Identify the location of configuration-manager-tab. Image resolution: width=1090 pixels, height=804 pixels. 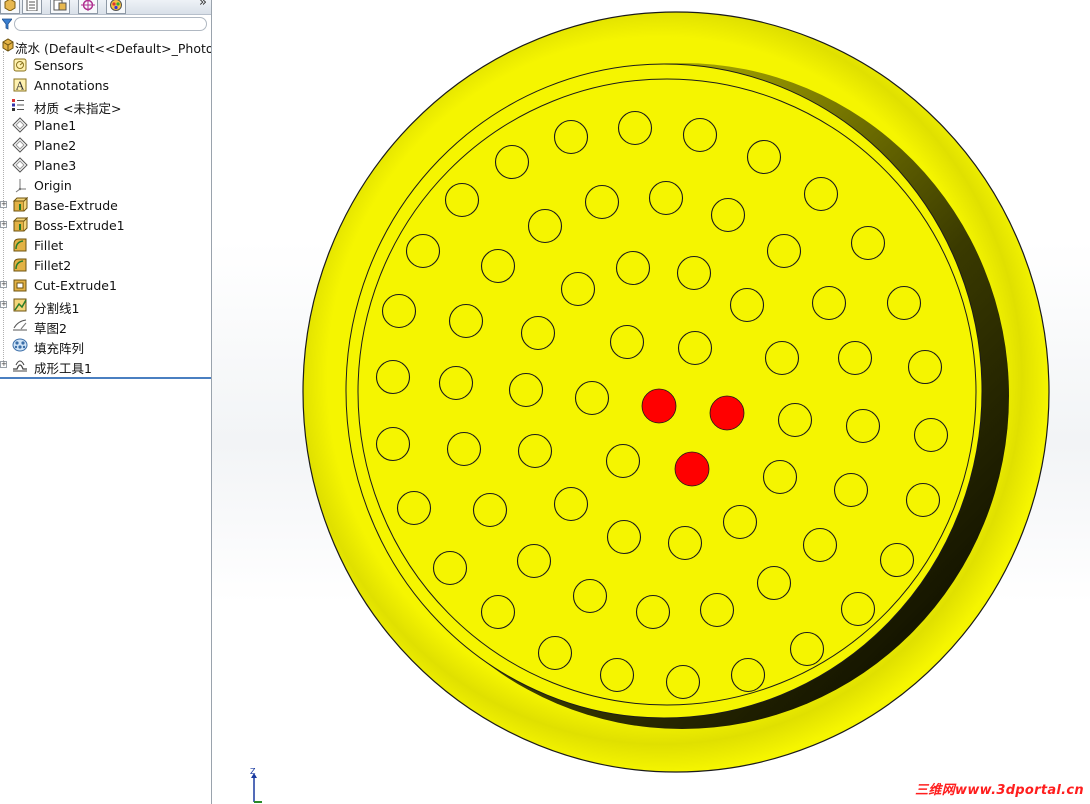
(60, 7).